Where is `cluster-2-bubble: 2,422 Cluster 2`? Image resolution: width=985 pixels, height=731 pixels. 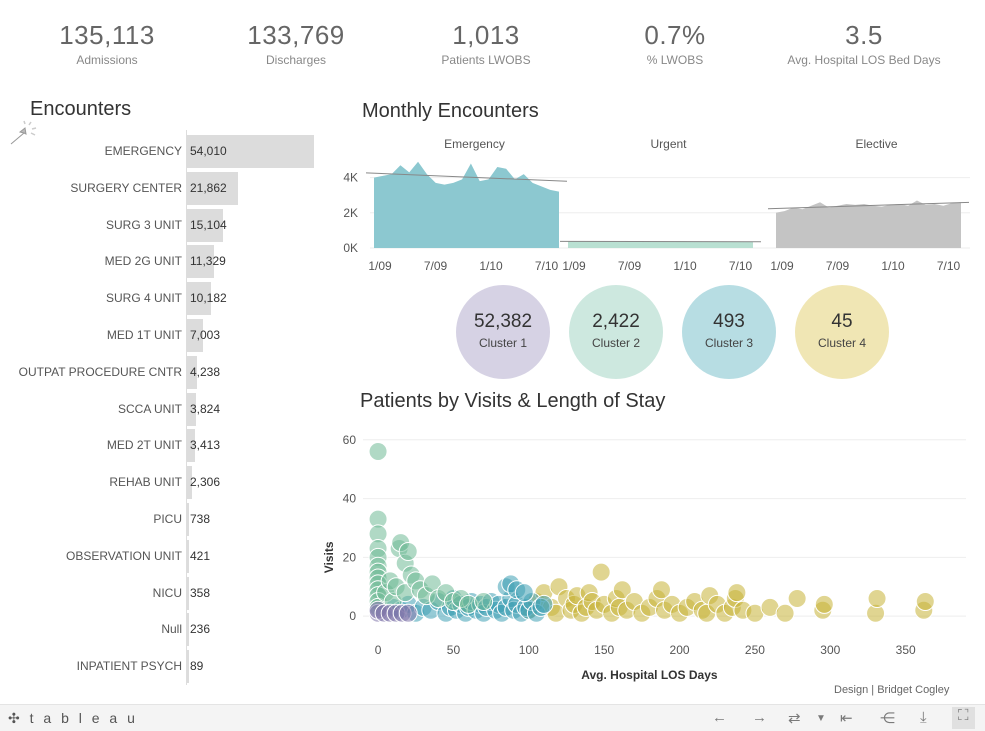 cluster-2-bubble: 2,422 Cluster 2 is located at coordinates (616, 332).